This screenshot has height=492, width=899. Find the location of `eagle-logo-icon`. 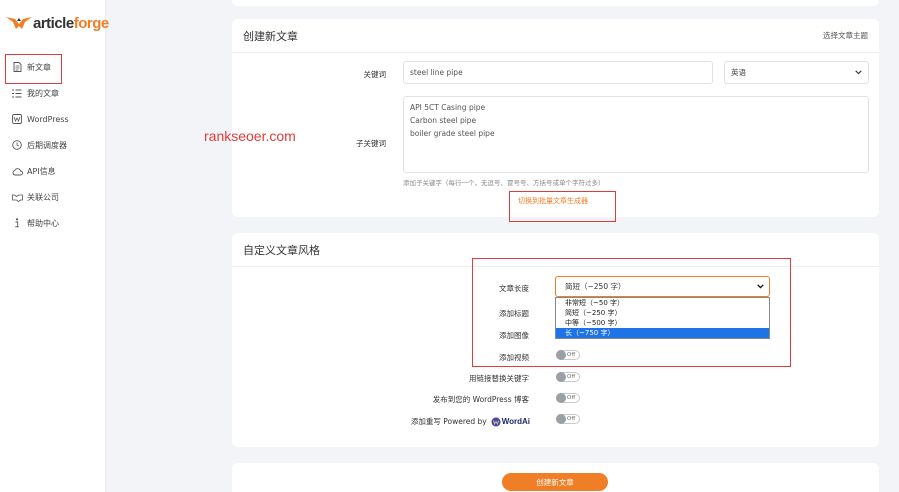

eagle-logo-icon is located at coordinates (19, 23).